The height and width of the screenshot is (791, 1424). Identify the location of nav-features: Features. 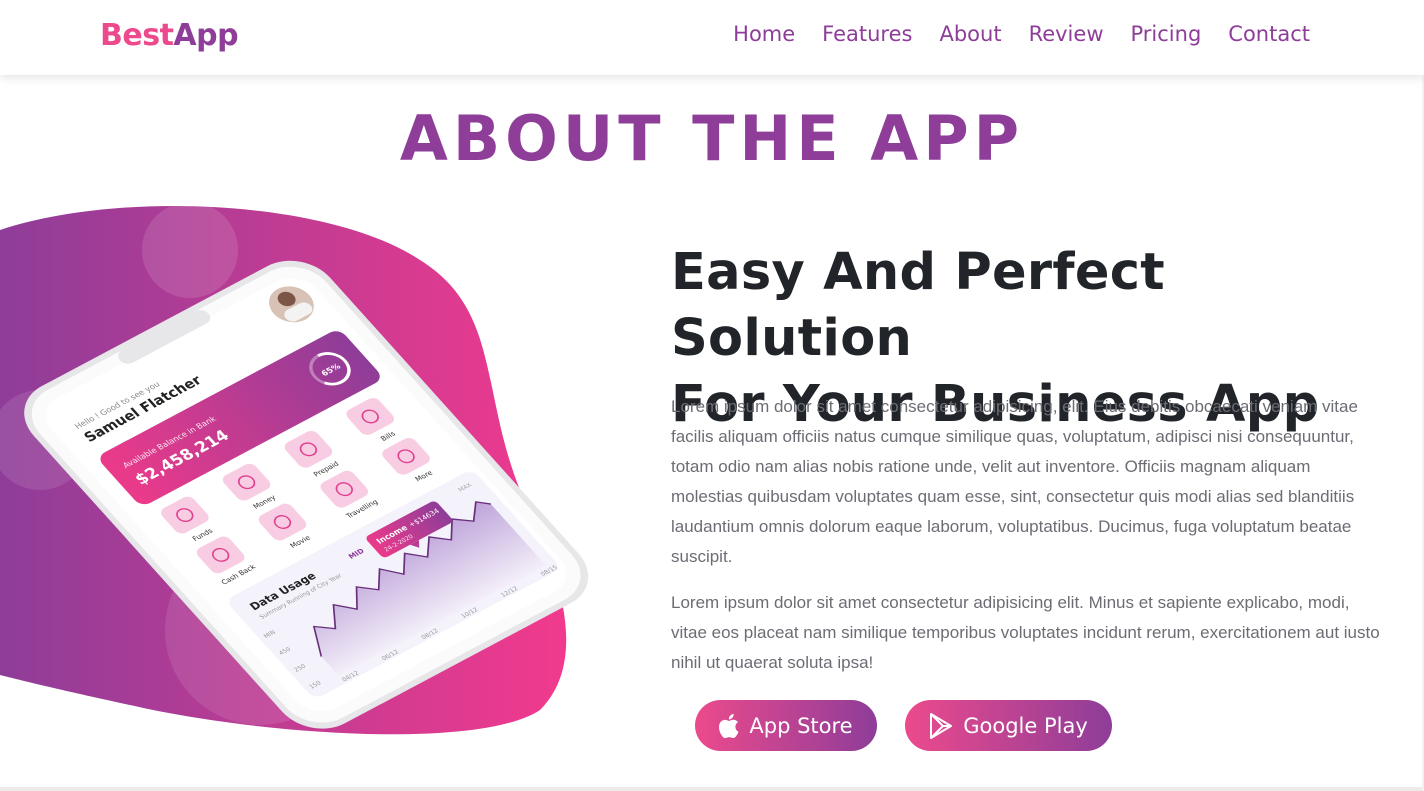
(867, 34).